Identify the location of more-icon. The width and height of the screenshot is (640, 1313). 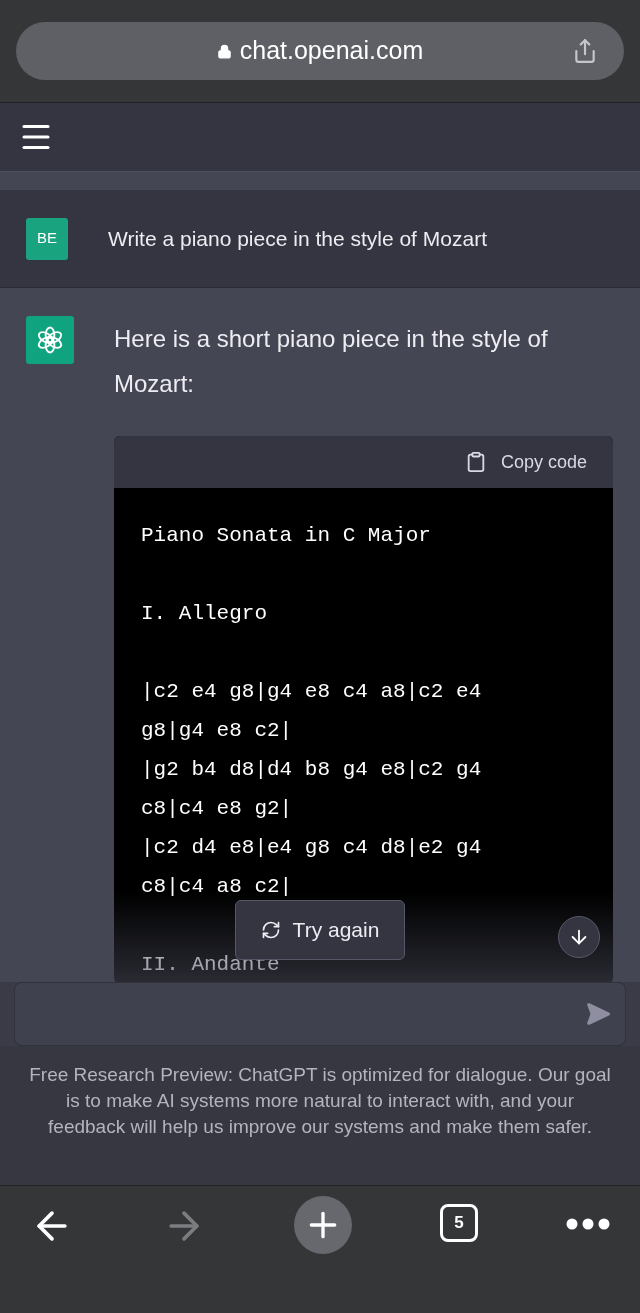
(588, 1224).